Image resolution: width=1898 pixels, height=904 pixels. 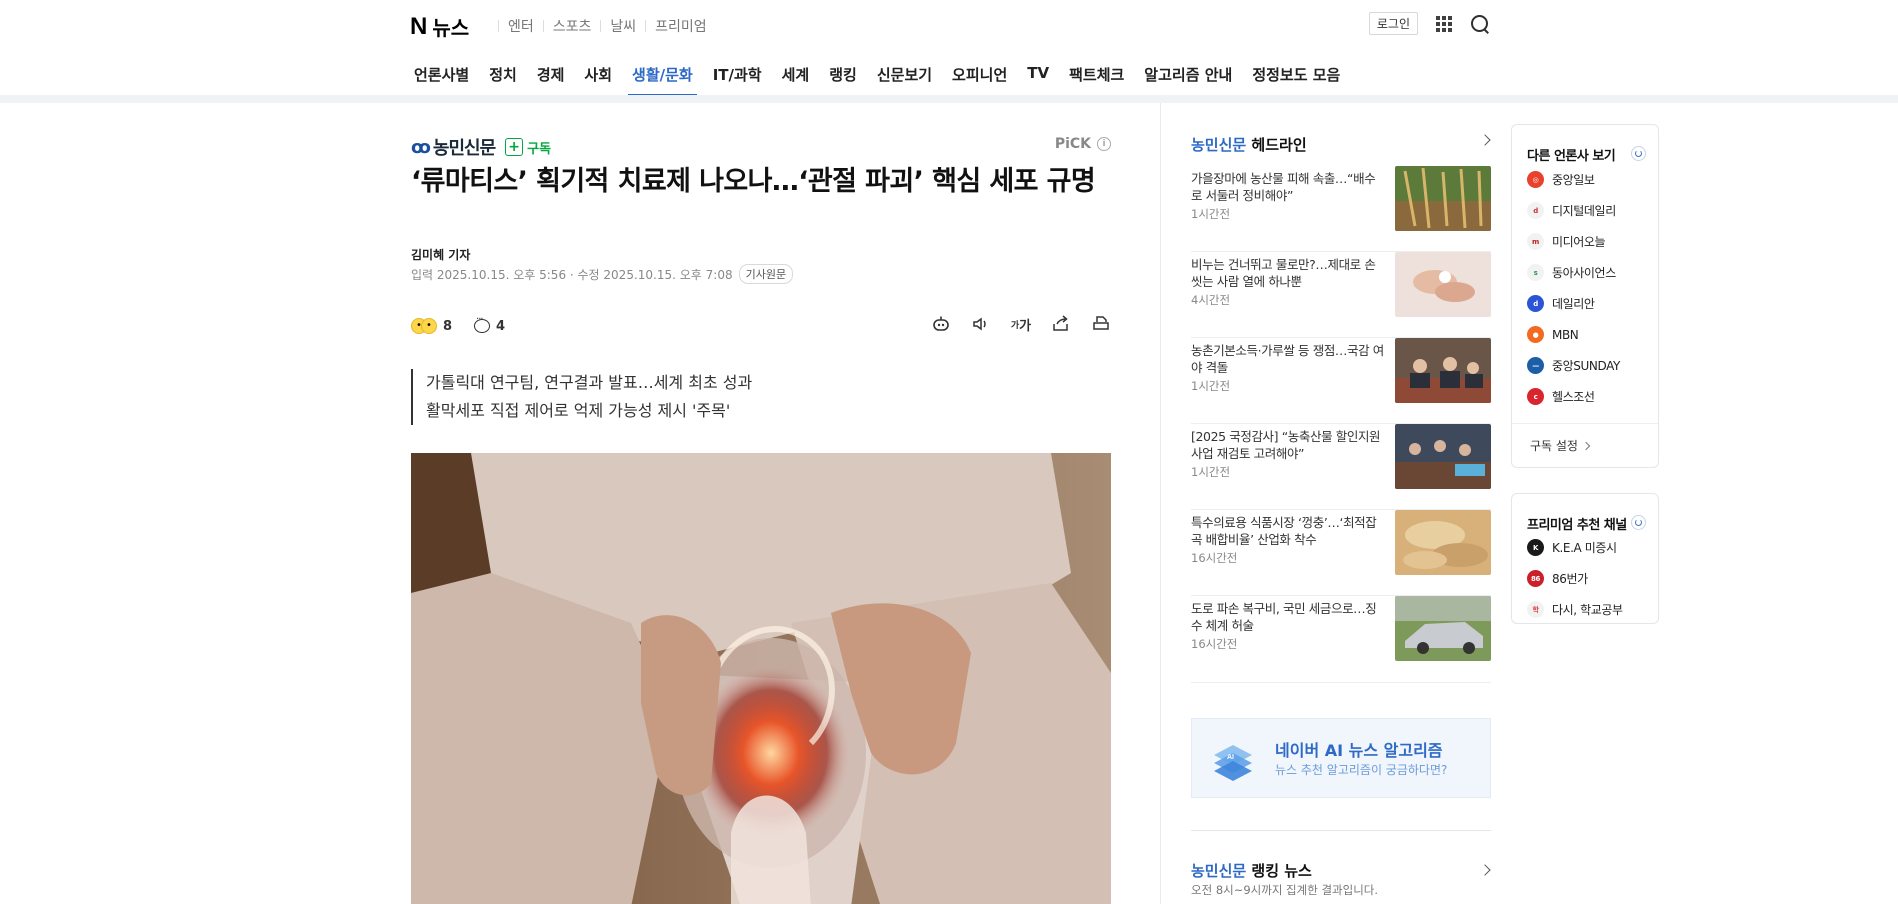 What do you see at coordinates (421, 147) in the screenshot?
I see `press-mark-icon: ꝏ` at bounding box center [421, 147].